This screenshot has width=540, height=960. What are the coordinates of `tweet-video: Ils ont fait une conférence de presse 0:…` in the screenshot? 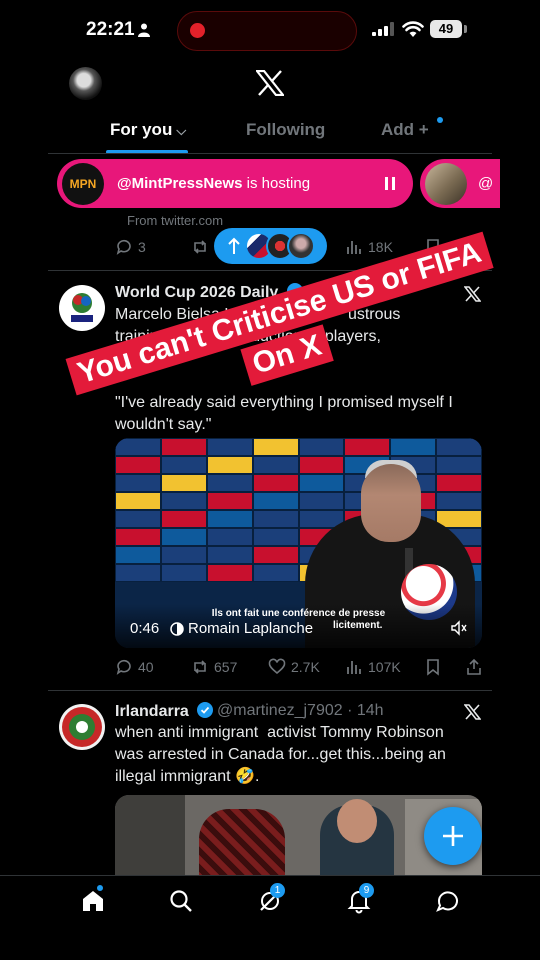 It's located at (298, 543).